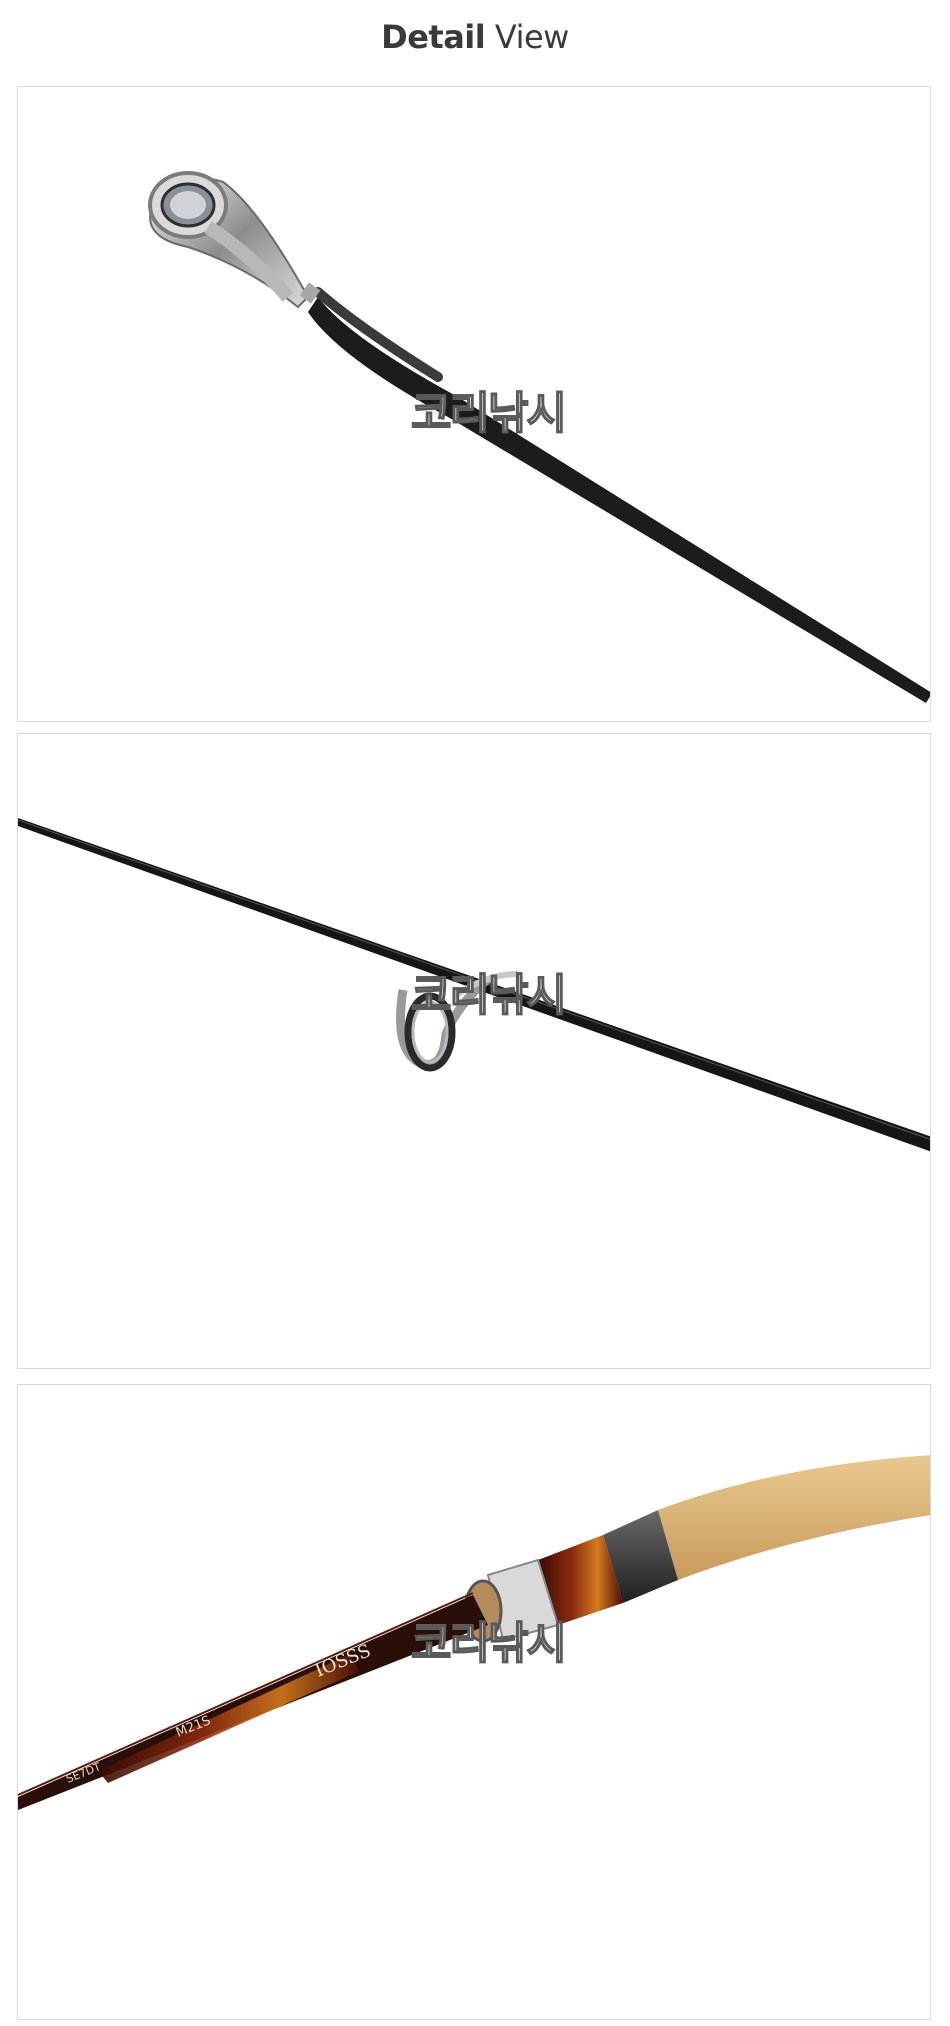 This screenshot has width=950, height=2026. Describe the element at coordinates (527, 37) in the screenshot. I see `page-title-rest: View` at that location.